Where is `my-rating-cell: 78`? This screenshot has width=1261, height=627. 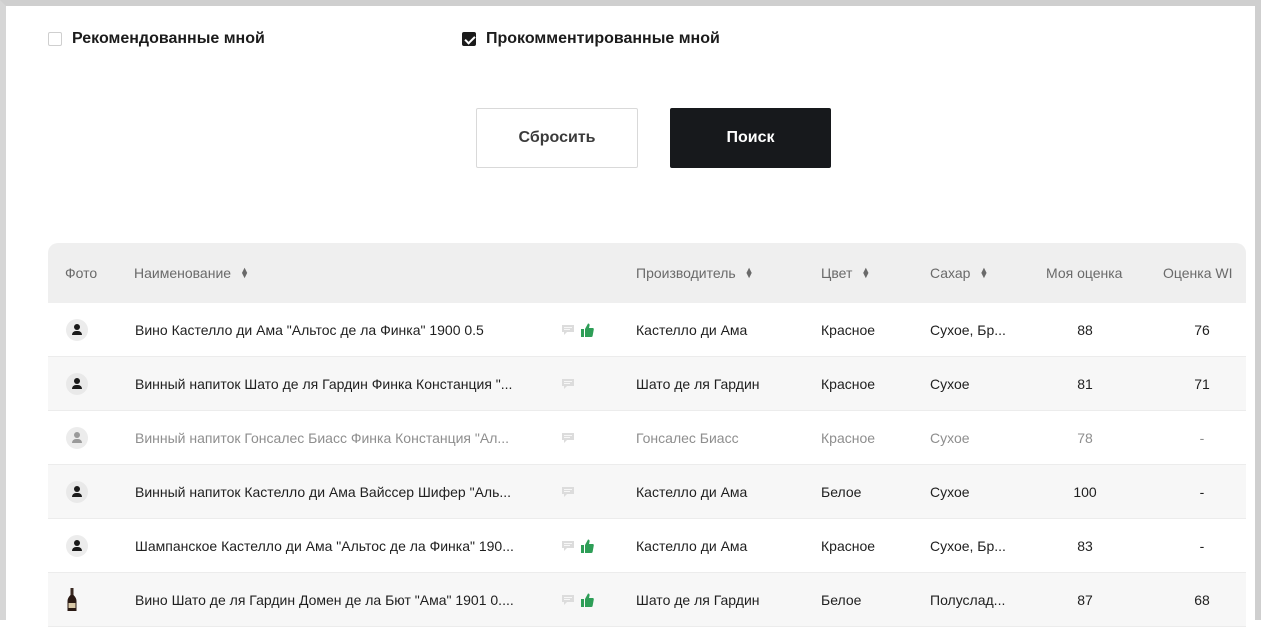
my-rating-cell: 78 is located at coordinates (1085, 437).